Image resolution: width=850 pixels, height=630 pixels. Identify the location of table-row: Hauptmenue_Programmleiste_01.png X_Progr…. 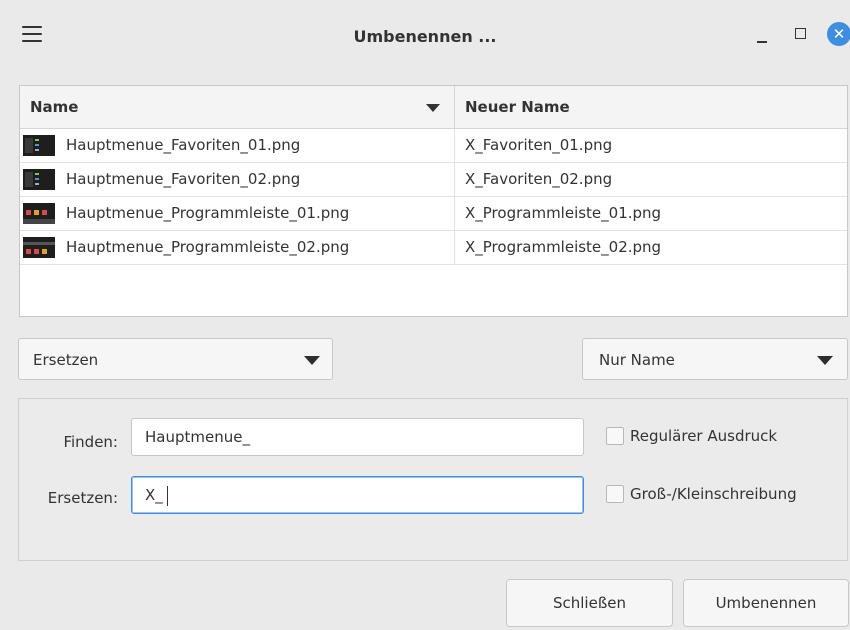
(433, 214).